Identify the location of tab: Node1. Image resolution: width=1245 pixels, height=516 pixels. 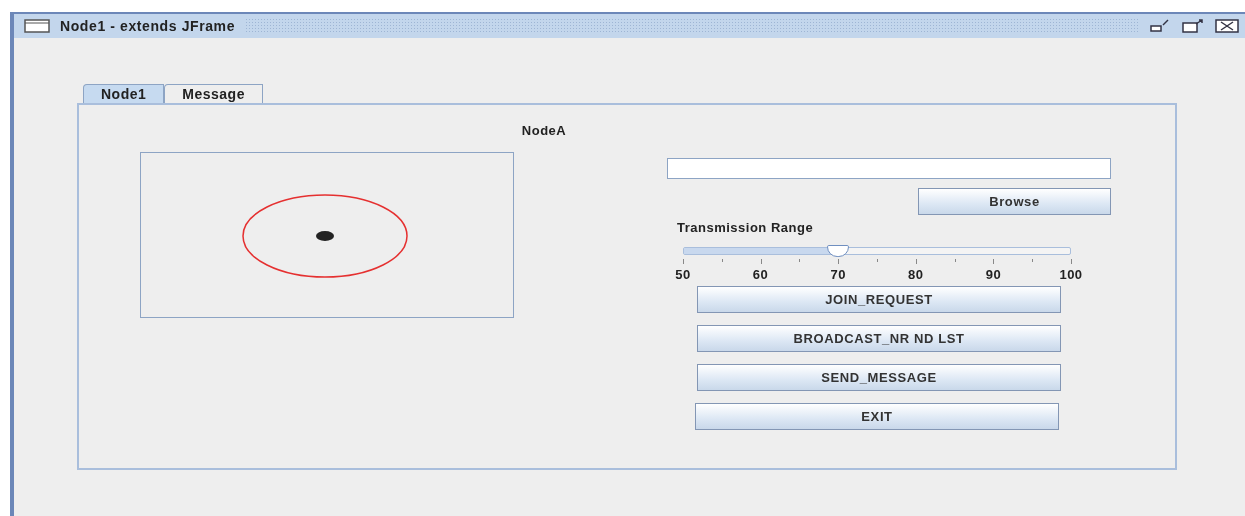
(124, 93).